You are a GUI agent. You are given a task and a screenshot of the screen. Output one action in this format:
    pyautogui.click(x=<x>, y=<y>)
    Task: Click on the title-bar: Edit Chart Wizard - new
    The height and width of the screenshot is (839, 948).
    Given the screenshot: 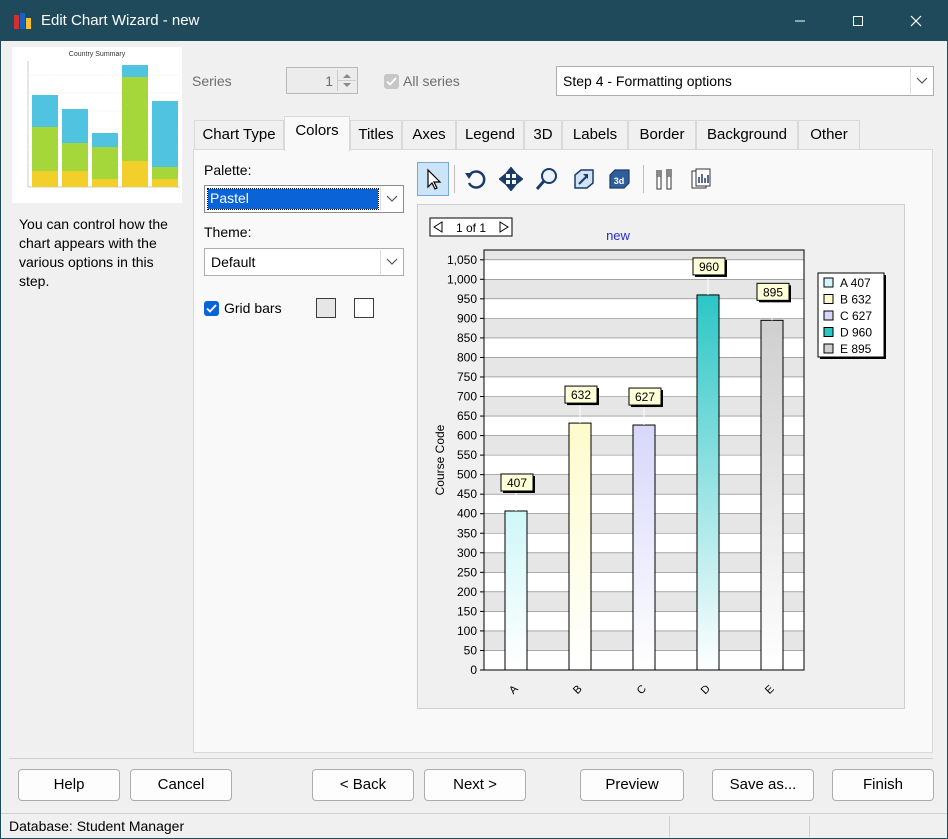 What is the action you would take?
    pyautogui.click(x=474, y=21)
    